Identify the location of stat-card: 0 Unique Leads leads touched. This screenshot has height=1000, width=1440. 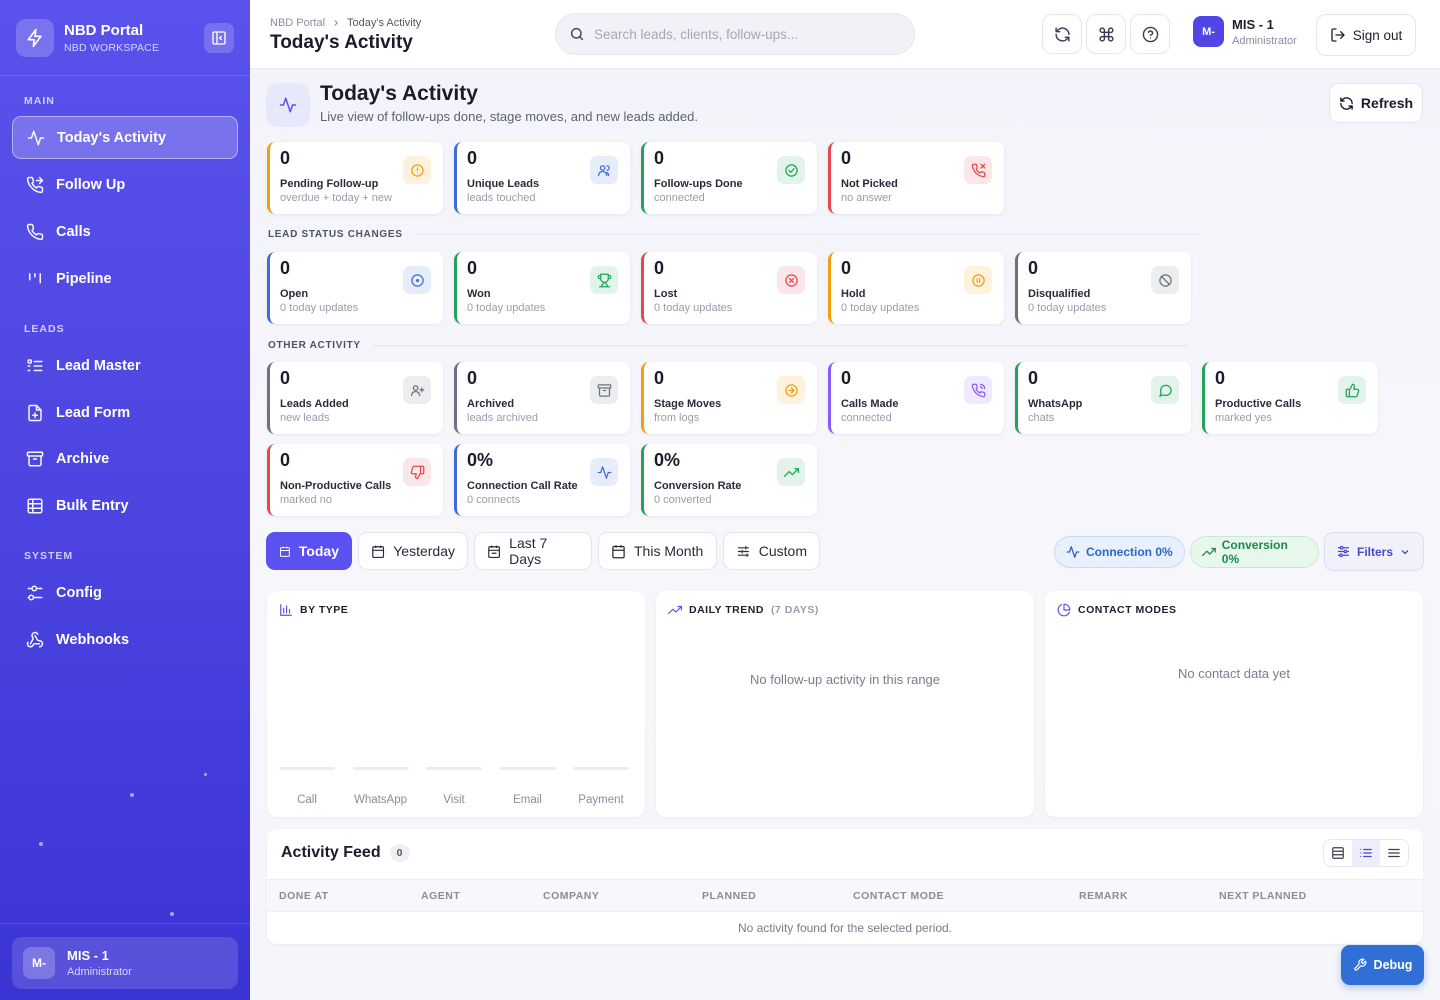
(542, 178).